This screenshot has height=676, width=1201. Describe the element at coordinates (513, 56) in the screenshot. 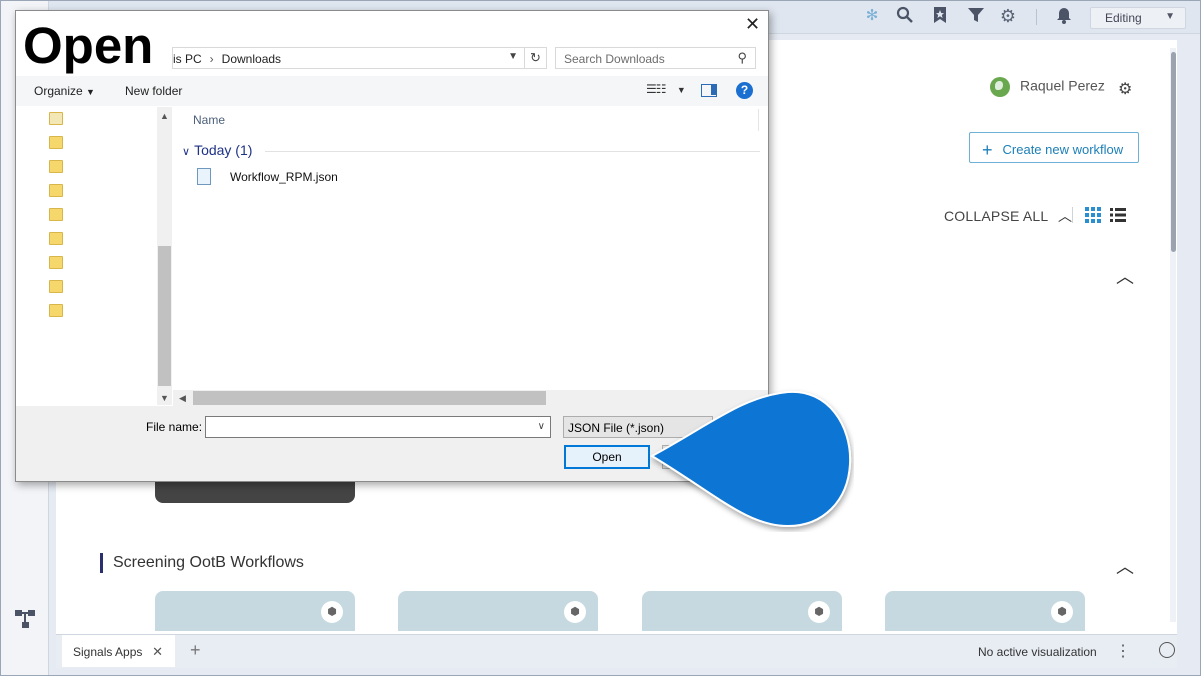

I see `address-dropdown-icon: ▼` at that location.